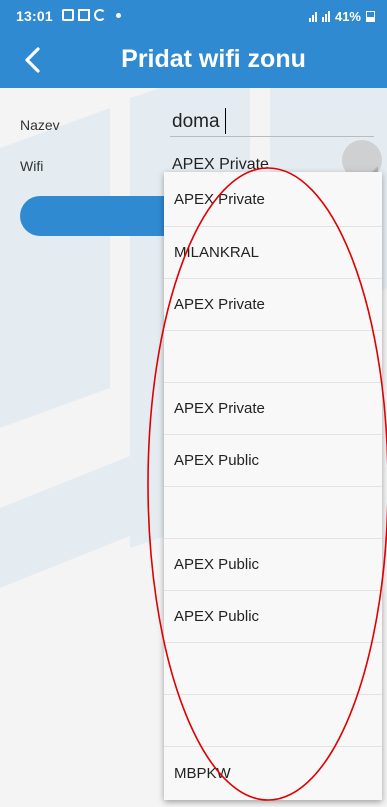 This screenshot has height=807, width=387. What do you see at coordinates (225, 121) in the screenshot?
I see `text-caret` at bounding box center [225, 121].